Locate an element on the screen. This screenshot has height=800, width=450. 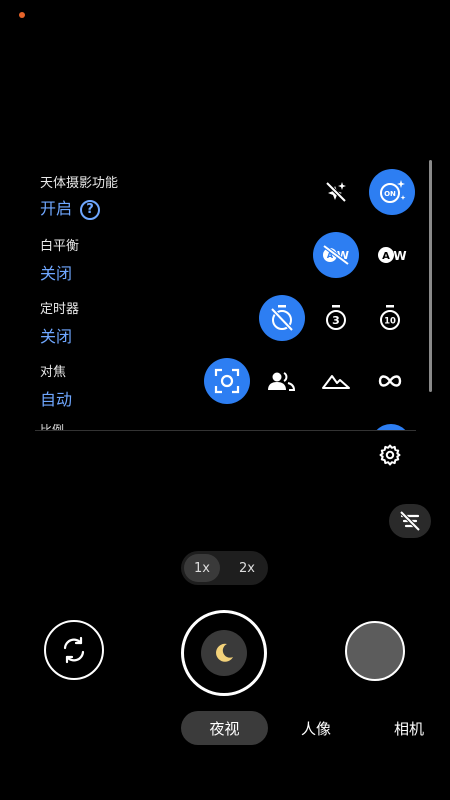
astro-on-option: ON is located at coordinates (392, 192).